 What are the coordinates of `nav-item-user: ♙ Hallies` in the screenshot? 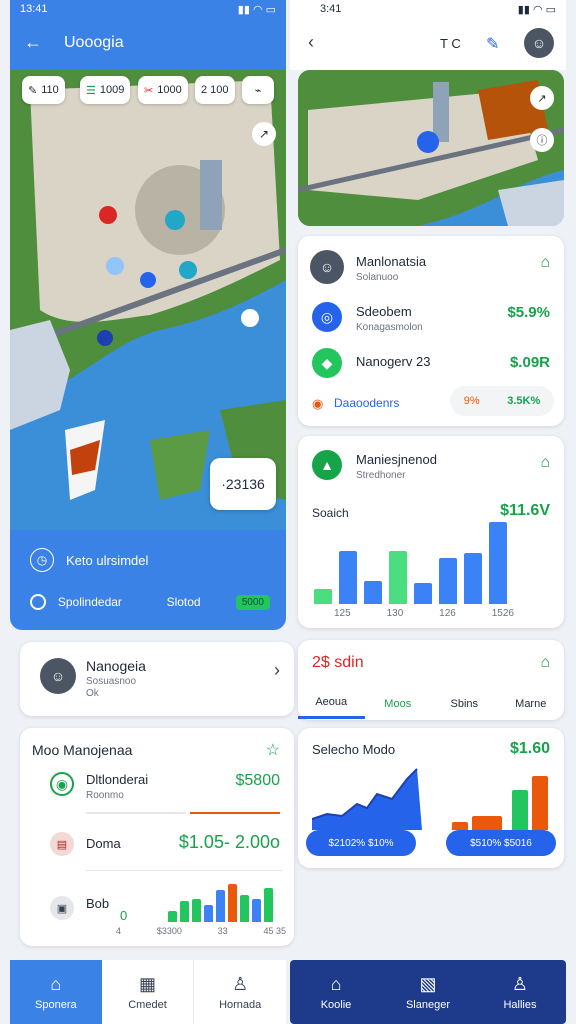 It's located at (520, 992).